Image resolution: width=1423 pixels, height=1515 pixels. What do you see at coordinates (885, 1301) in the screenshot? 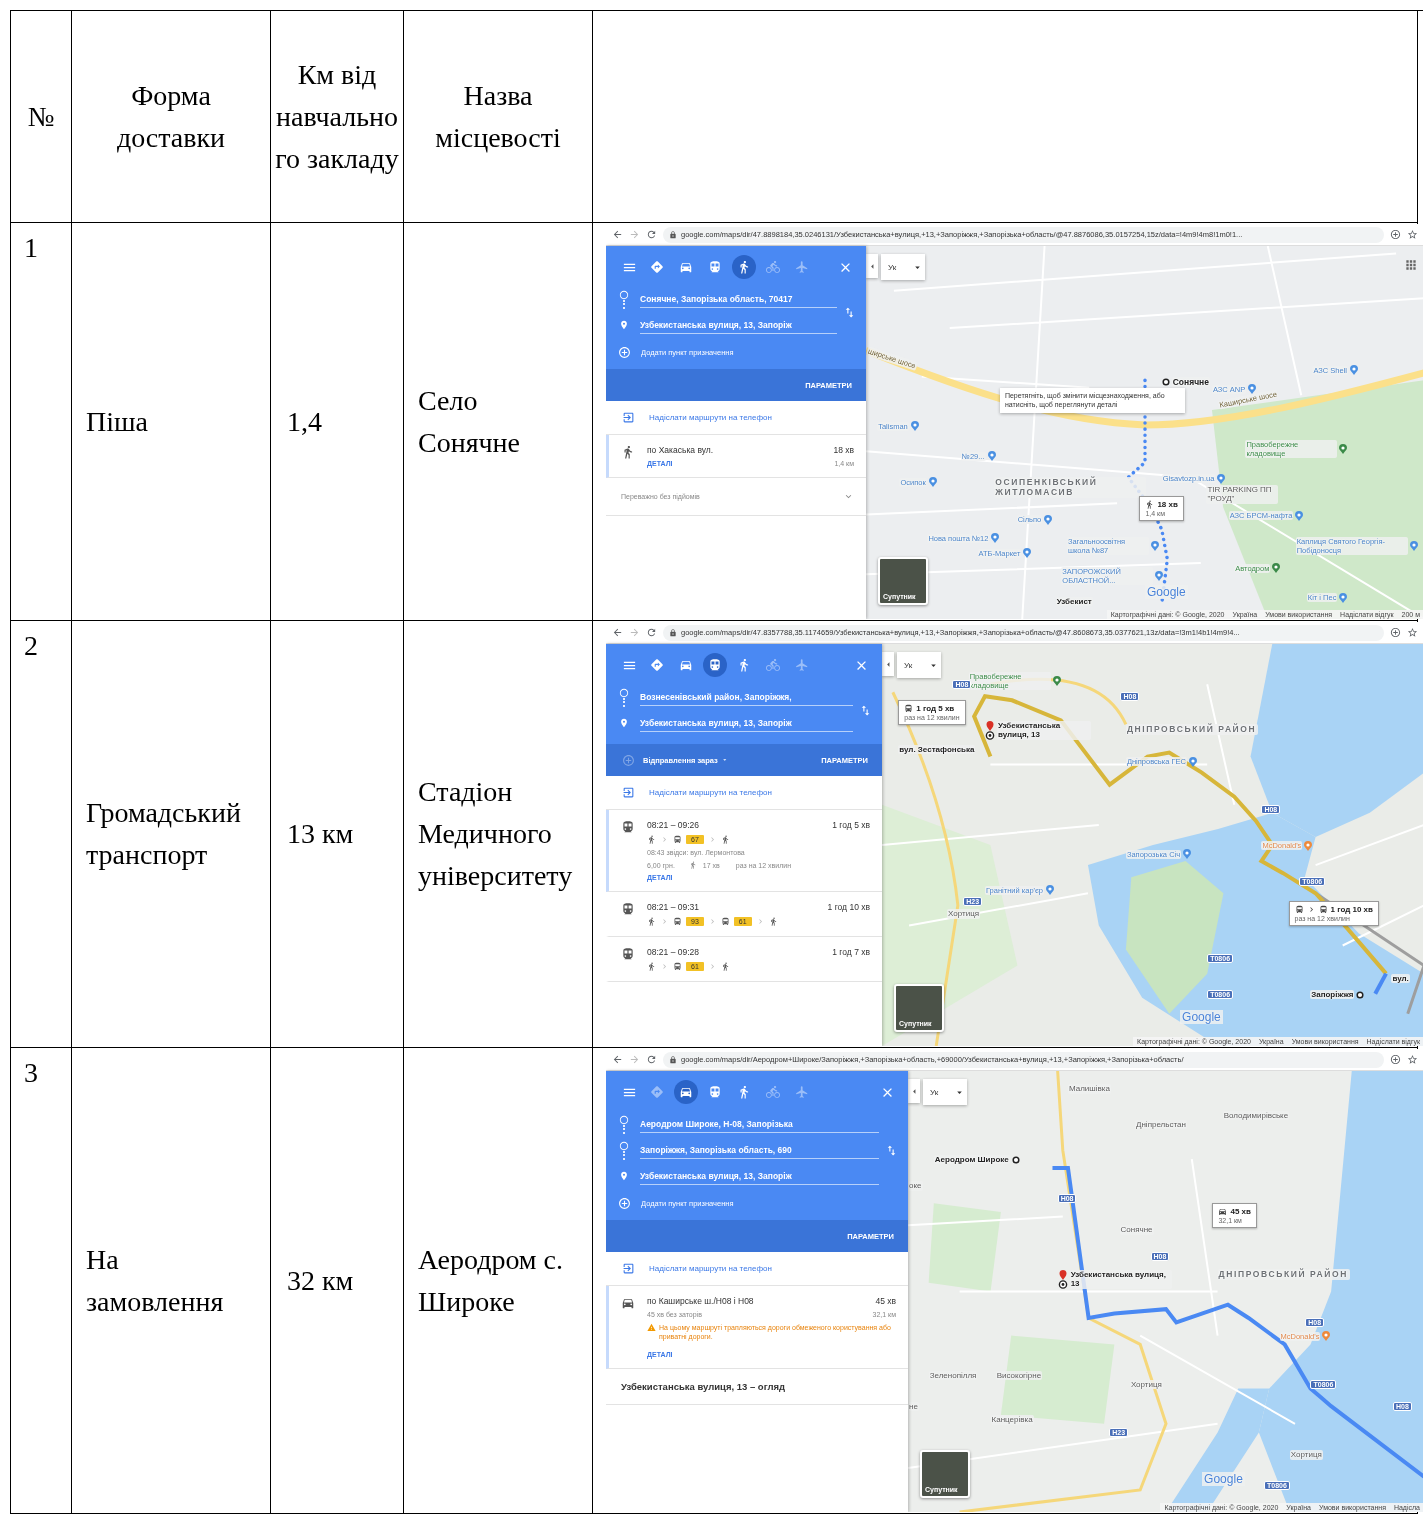
I see `route-duration: 45 хв` at bounding box center [885, 1301].